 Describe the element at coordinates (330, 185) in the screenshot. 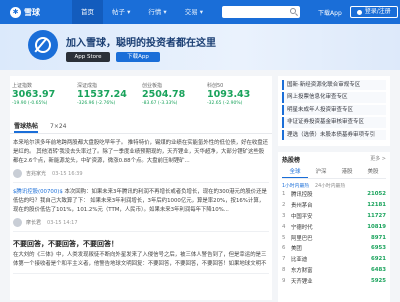

I see `tab-24h: 24小时内最热` at that location.